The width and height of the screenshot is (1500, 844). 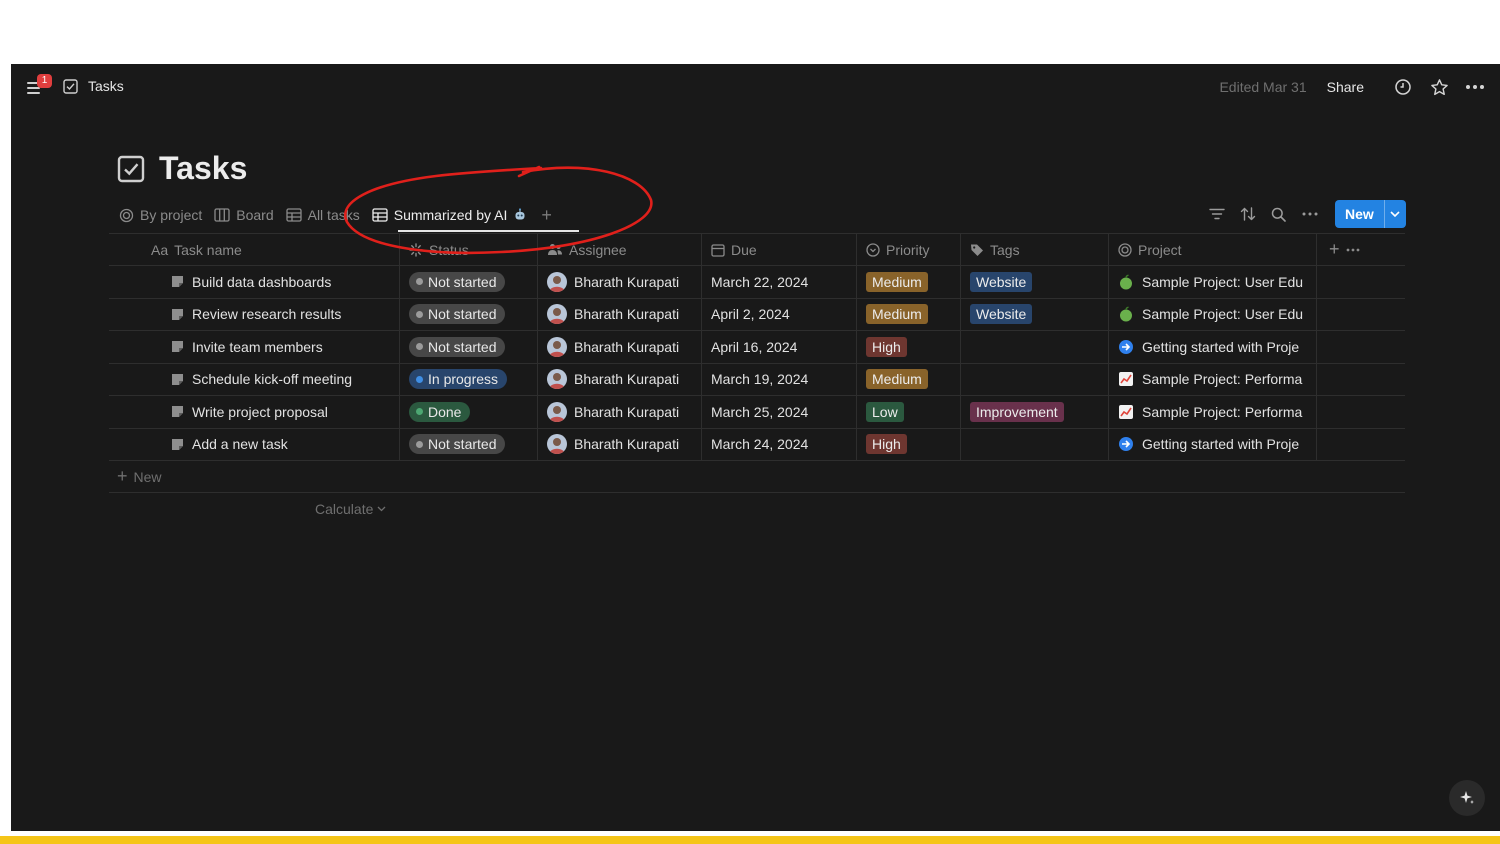 I want to click on tab-all-tasks: All tasks, so click(x=325, y=215).